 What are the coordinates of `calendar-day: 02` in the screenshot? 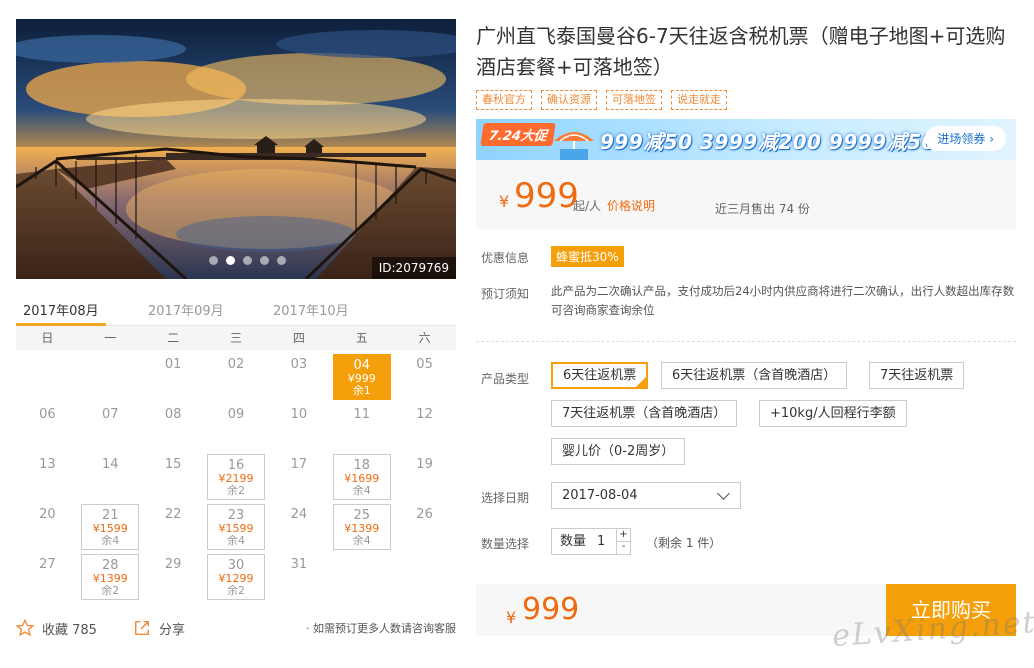 It's located at (236, 377).